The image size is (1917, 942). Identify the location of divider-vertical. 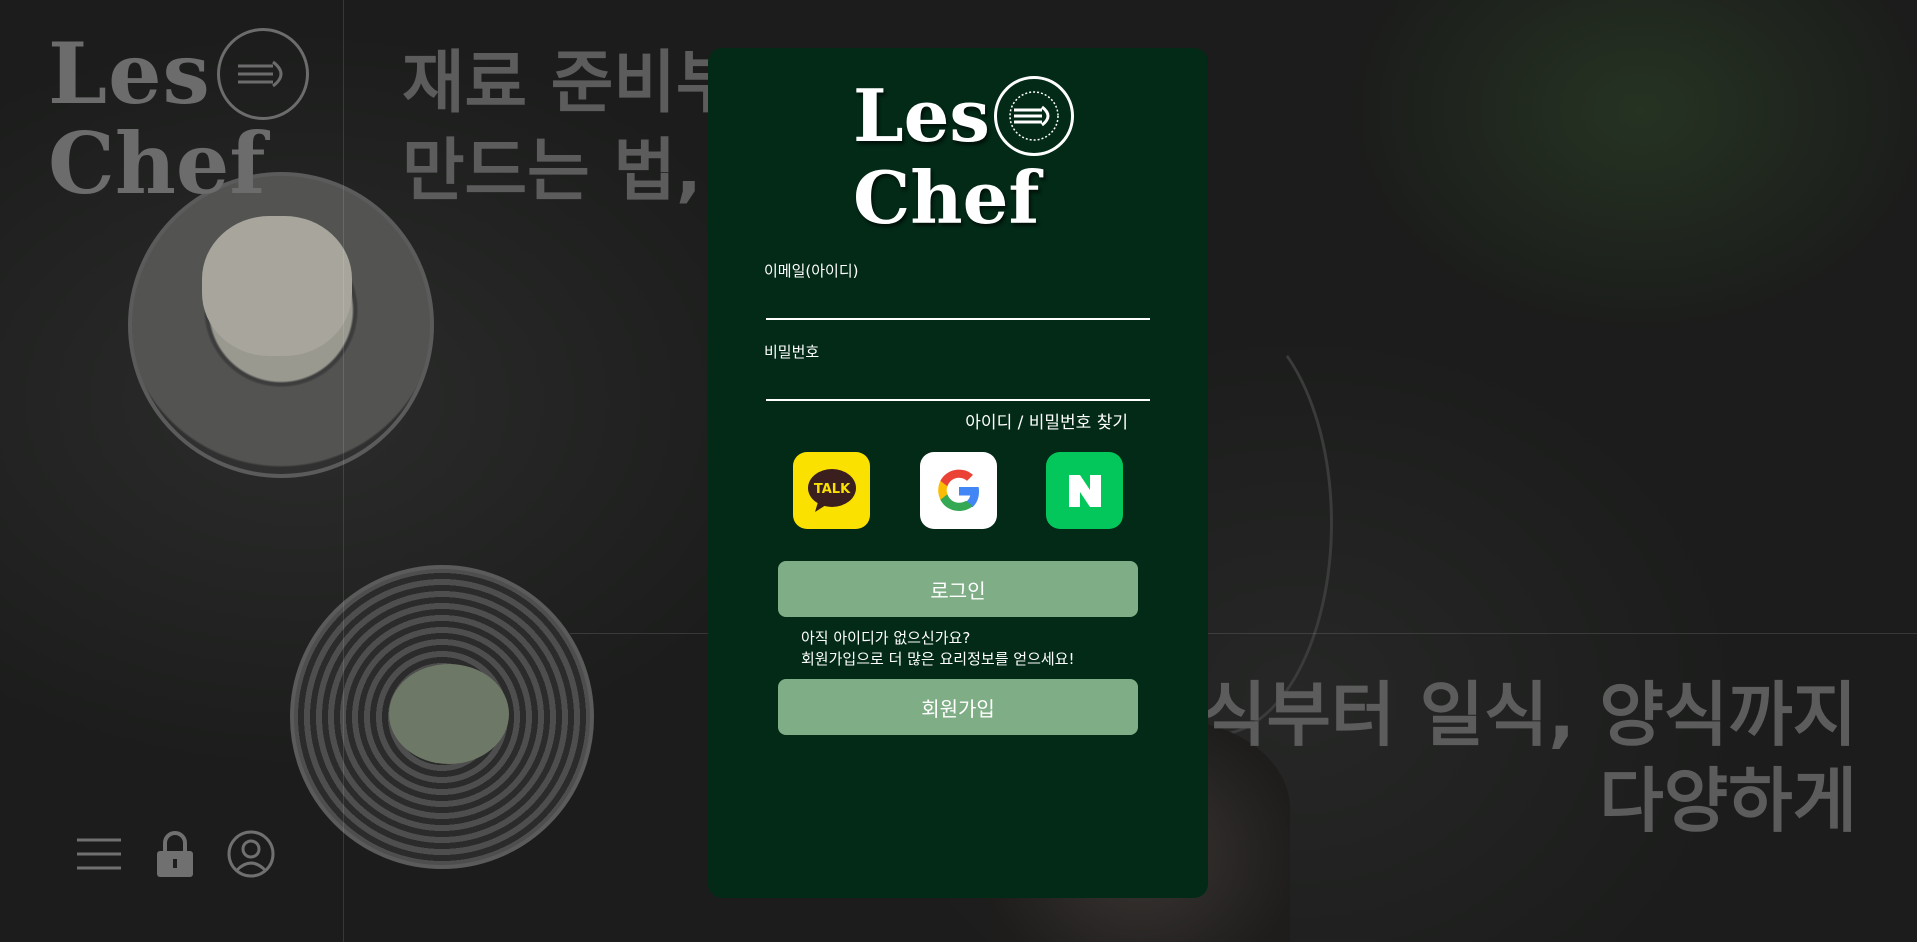
(343, 471).